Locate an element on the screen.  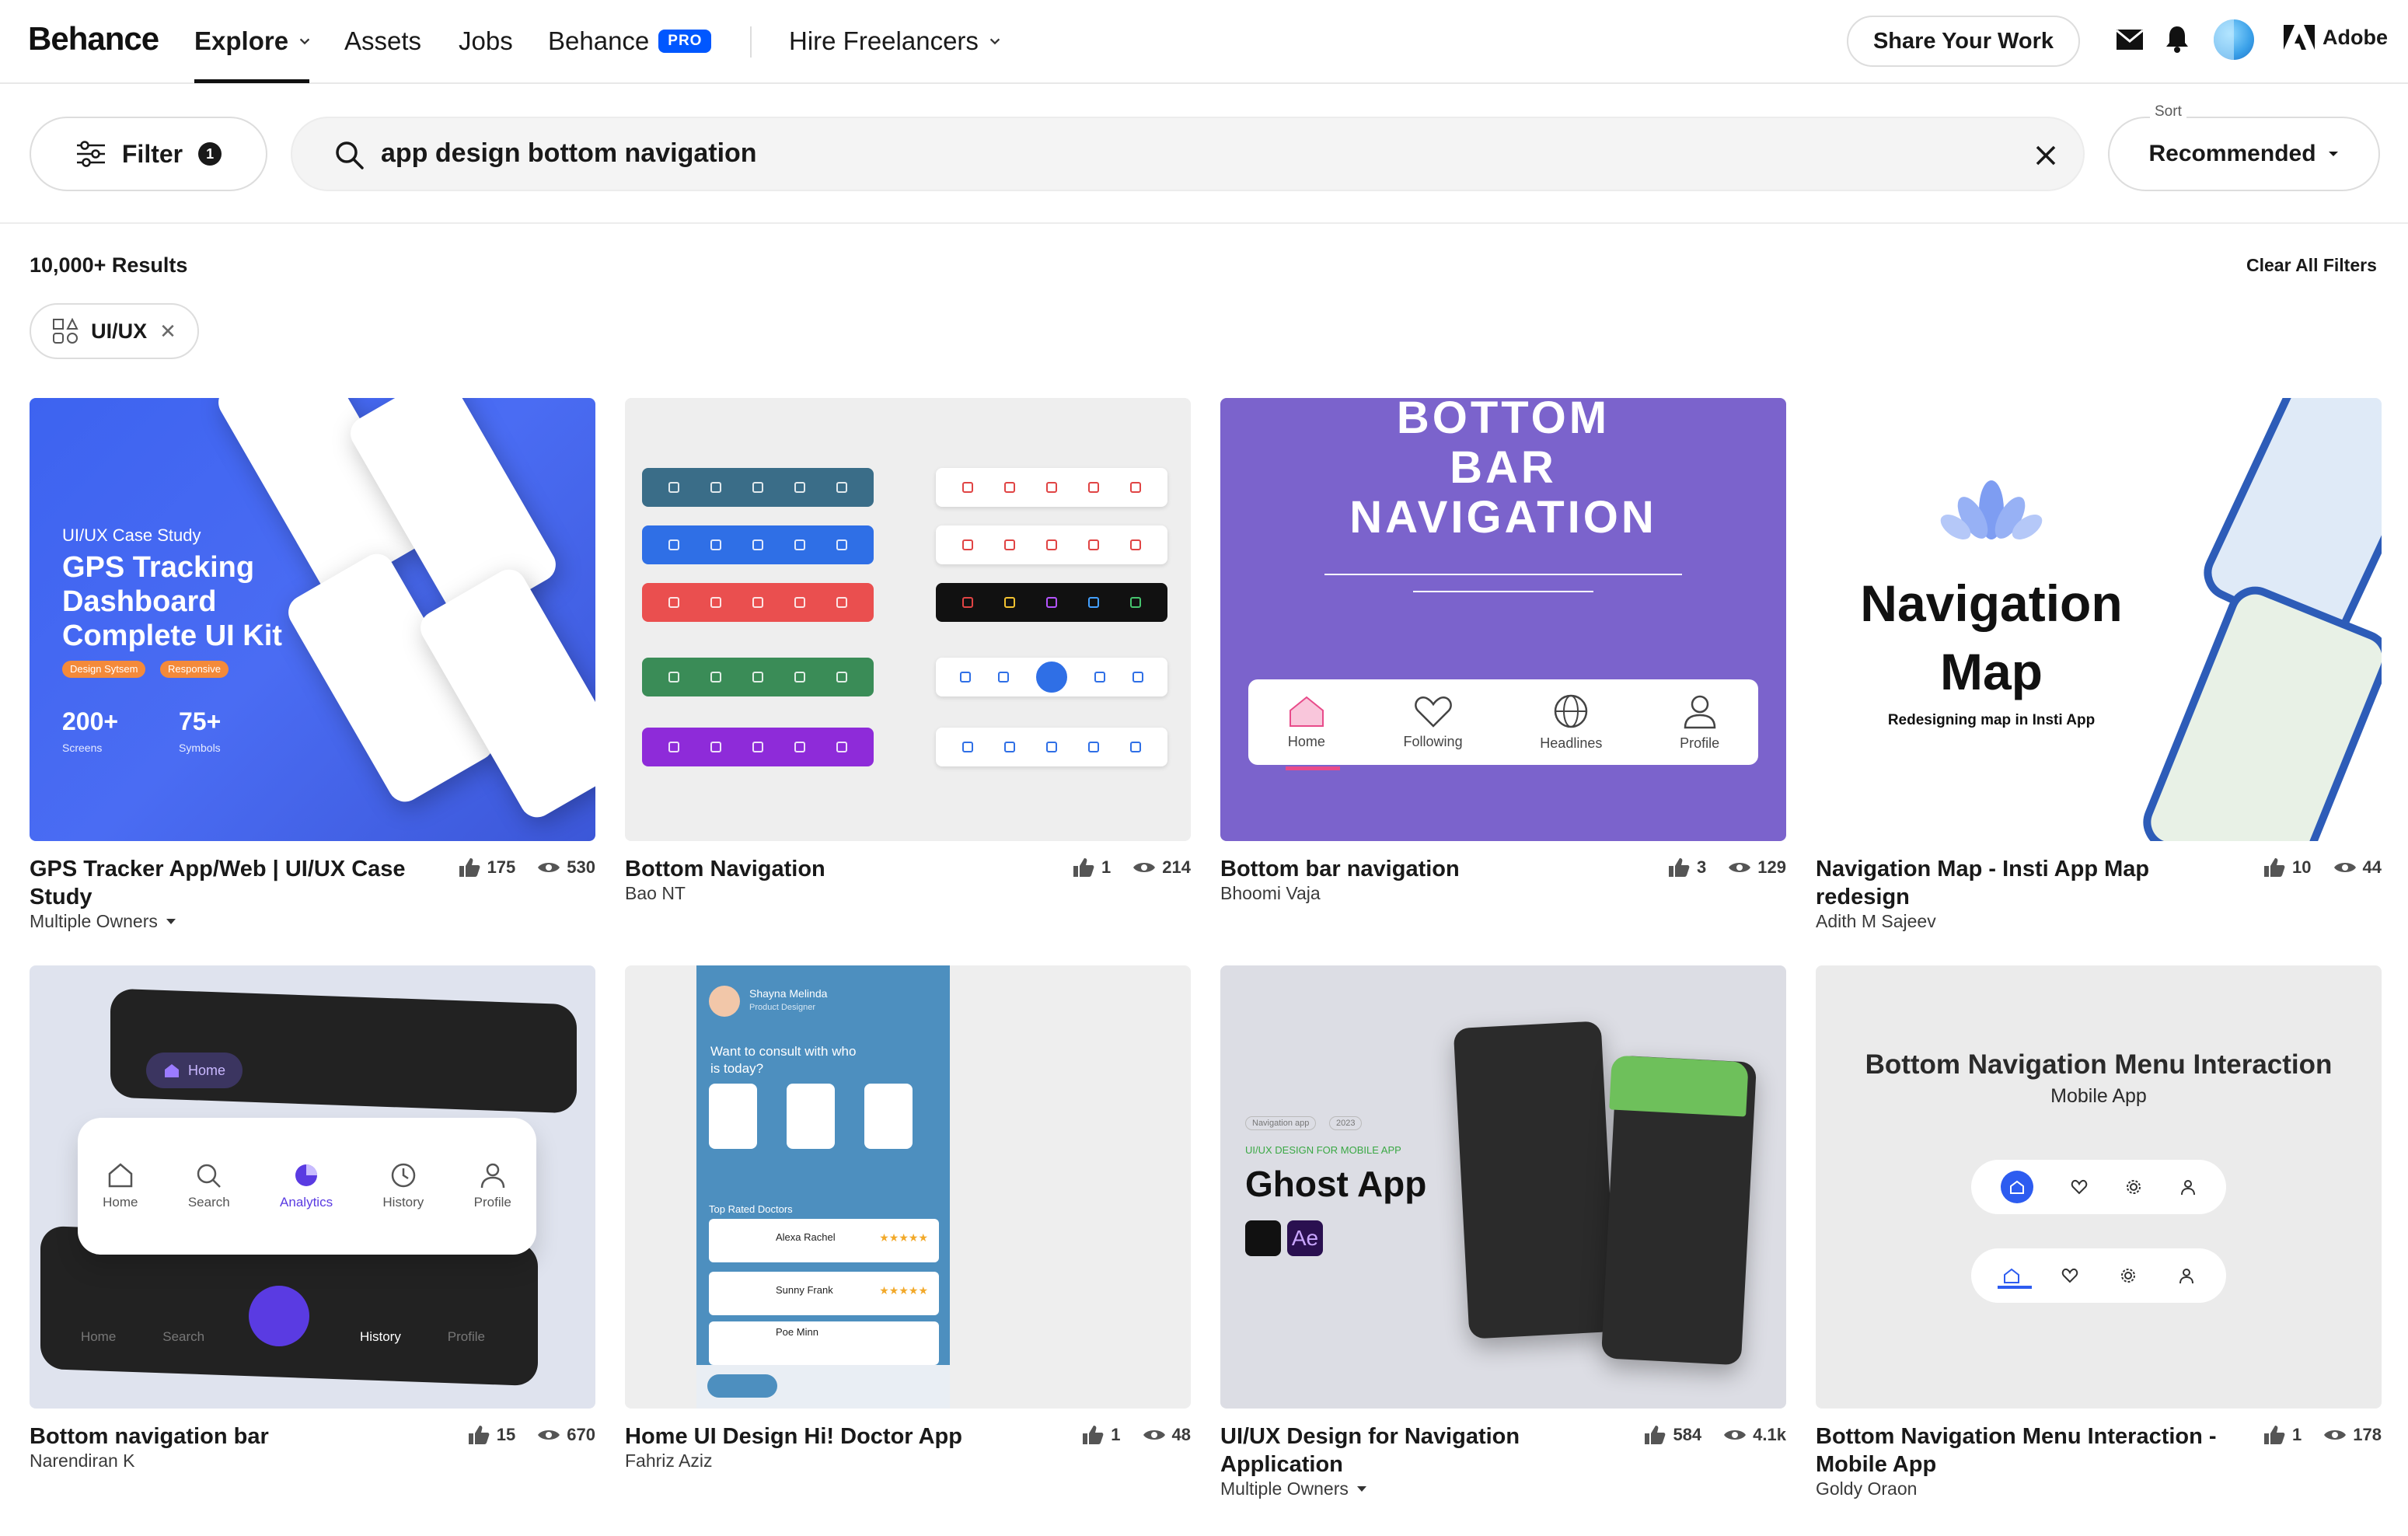
project-title: Bottom bar navigation is located at coordinates (1422, 869).